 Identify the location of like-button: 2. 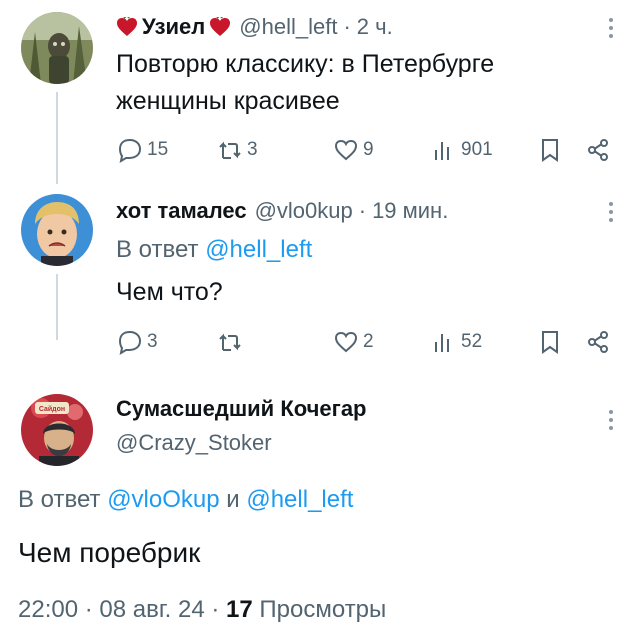
(353, 342).